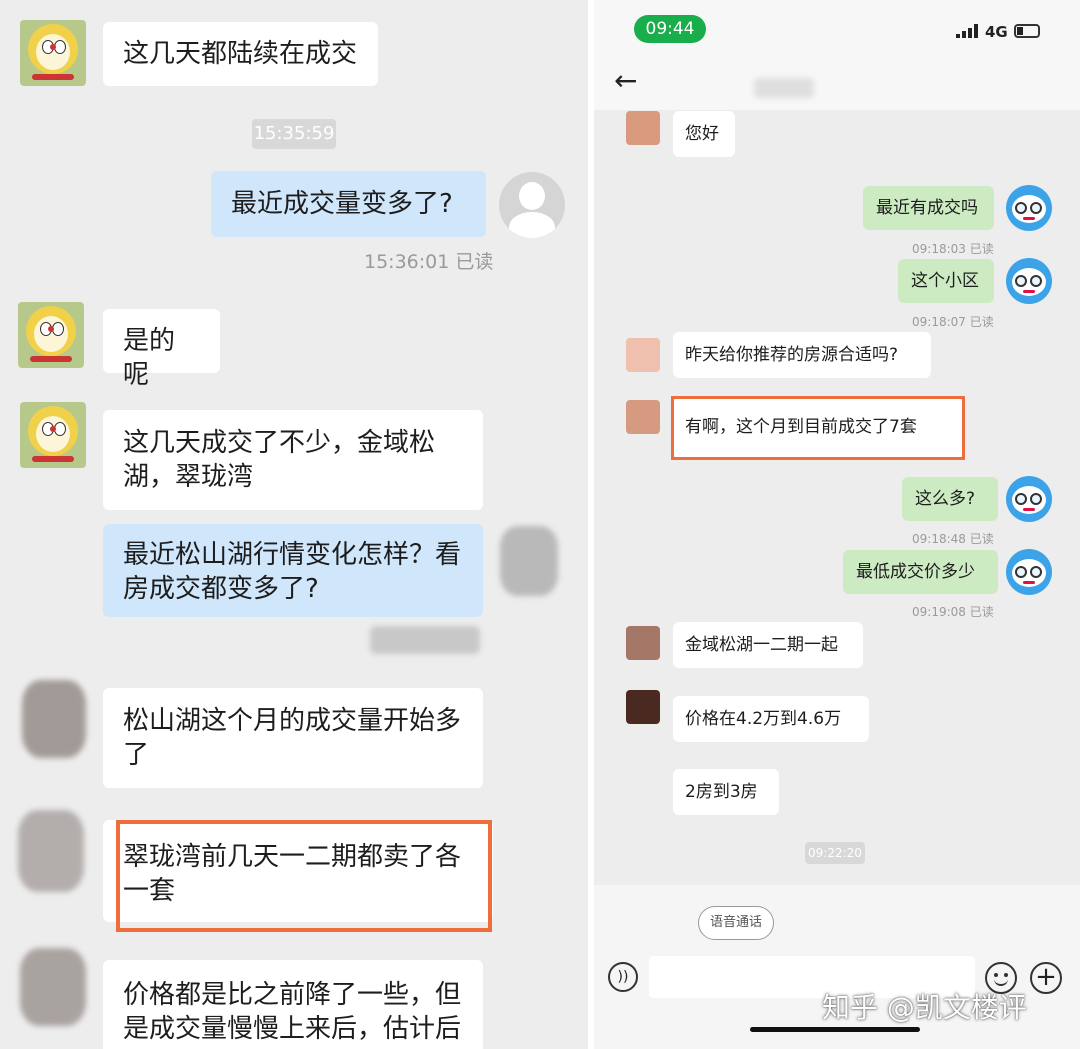  I want to click on voice-call-button: 语音通话, so click(736, 923).